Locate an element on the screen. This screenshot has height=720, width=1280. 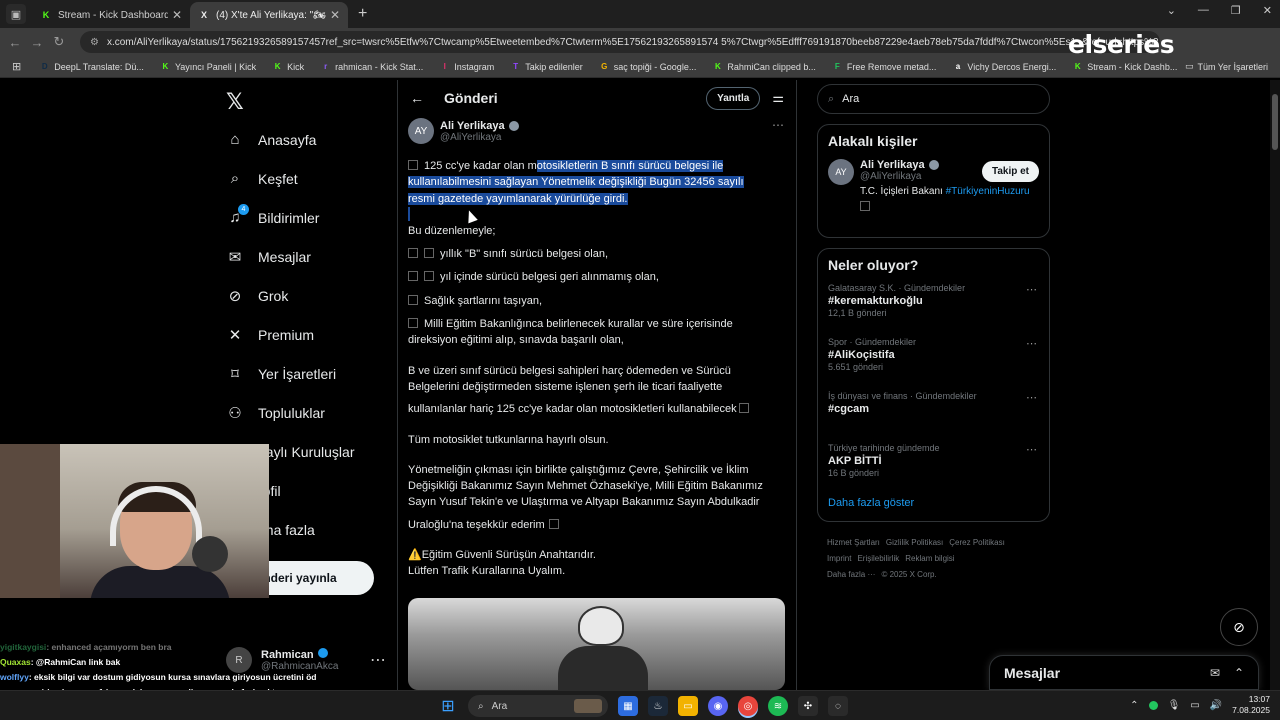
back-arrow-icon: ← is located at coordinates (417, 98).